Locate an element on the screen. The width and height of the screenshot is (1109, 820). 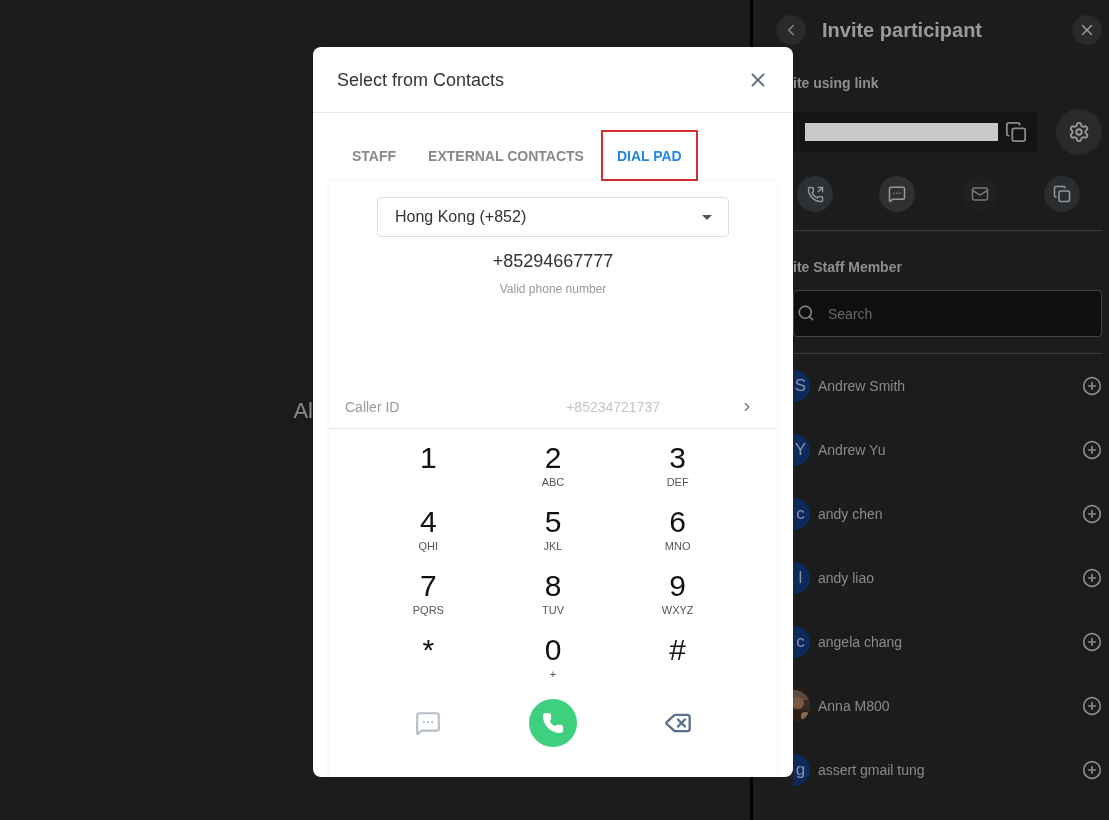
dial-key: 5 JKL is located at coordinates (553, 537).